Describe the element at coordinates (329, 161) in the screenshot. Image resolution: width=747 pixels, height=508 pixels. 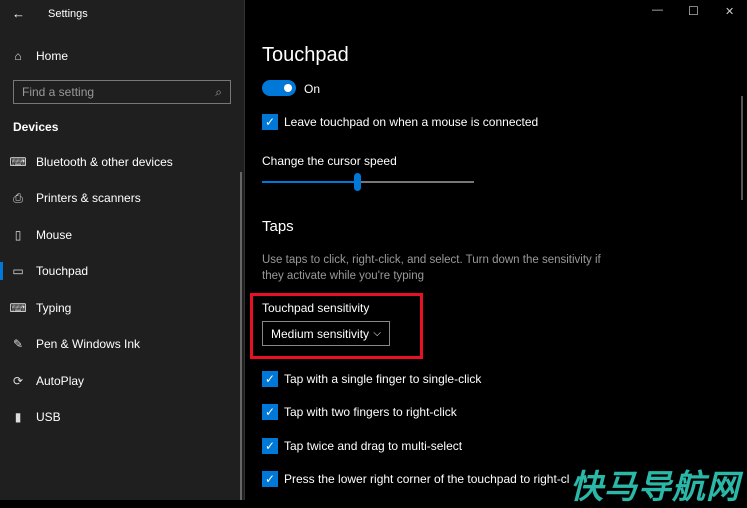
I see `cursor-speed-label: Change the cursor speed` at that location.